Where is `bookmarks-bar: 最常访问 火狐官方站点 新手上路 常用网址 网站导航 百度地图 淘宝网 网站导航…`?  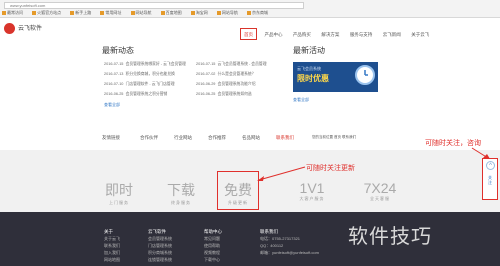 bookmarks-bar: 最常访问 火狐官方站点 新手上路 常用网址 网站导航 百度地图 淘宝网 网站导航… is located at coordinates (152, 13).